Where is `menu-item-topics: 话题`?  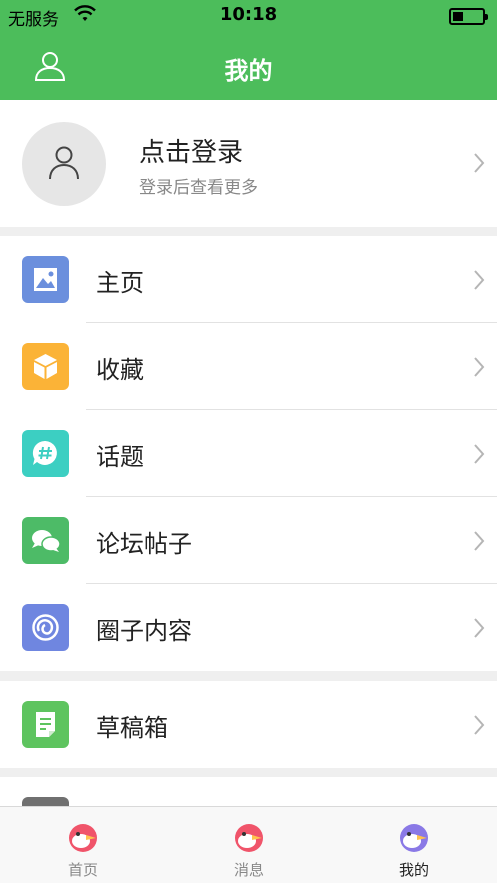
menu-item-topics: 话题 is located at coordinates (248, 453).